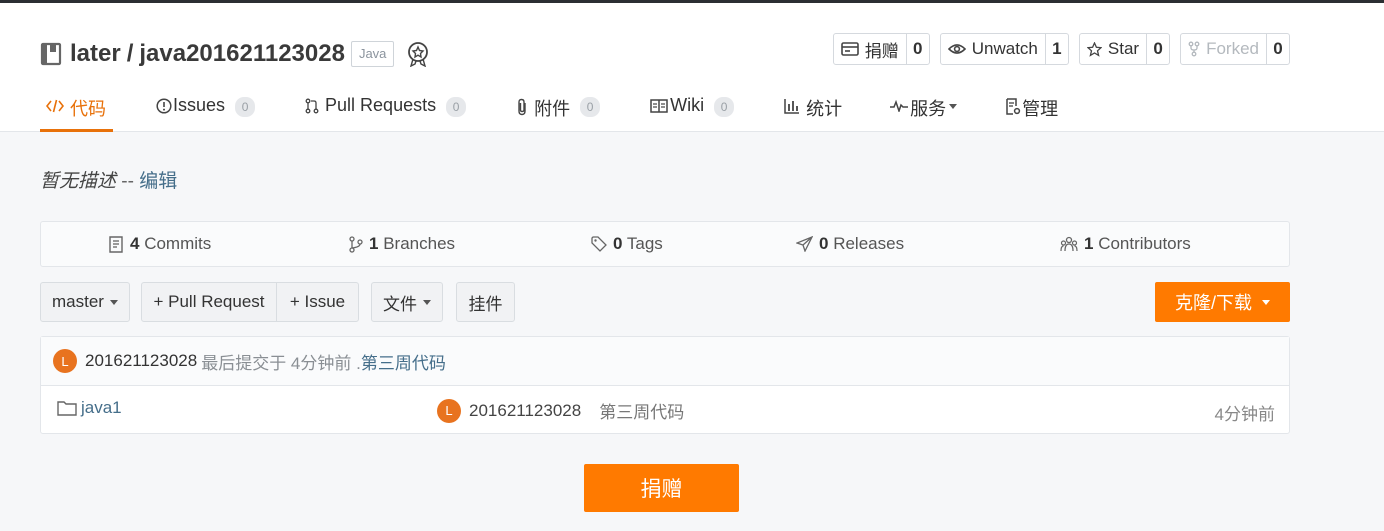 This screenshot has width=1384, height=531. I want to click on watch-action-label: Unwatch, so click(993, 49).